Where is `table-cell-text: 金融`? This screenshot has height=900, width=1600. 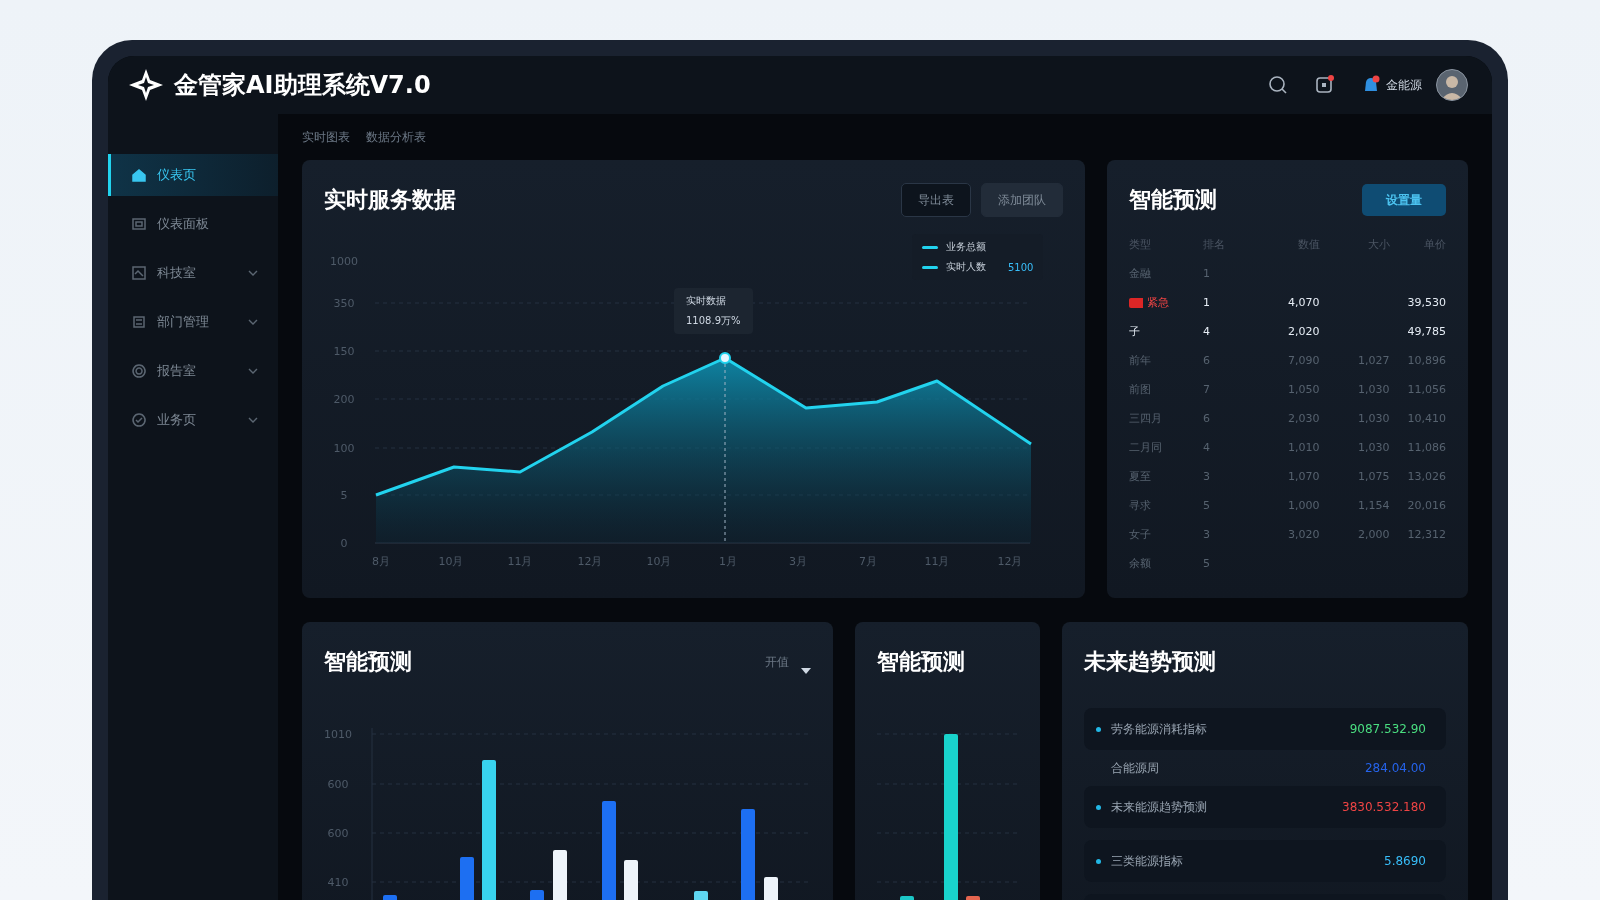 table-cell-text: 金融 is located at coordinates (1140, 274).